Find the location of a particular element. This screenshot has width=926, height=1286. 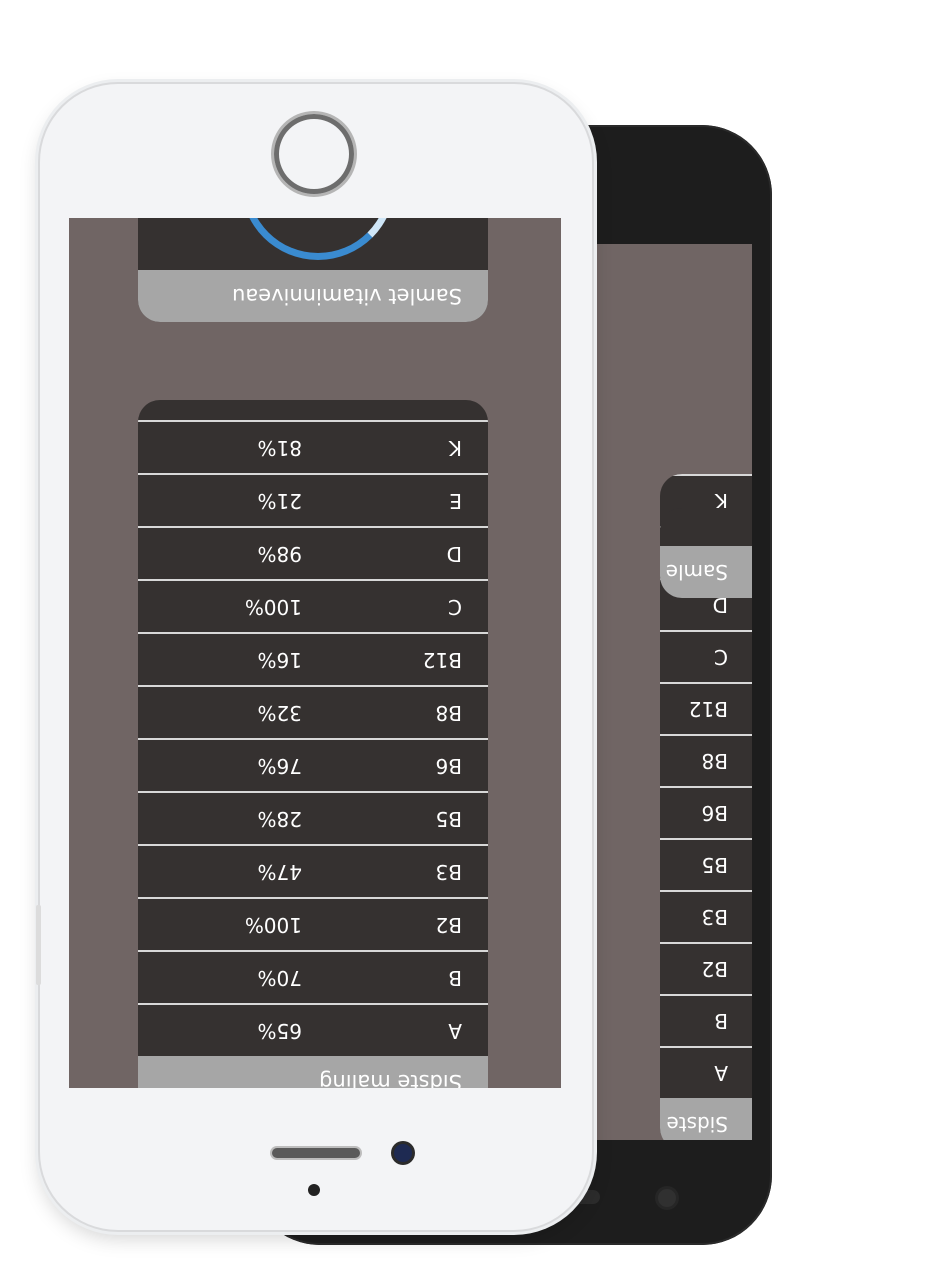

table-row: B12 16% is located at coordinates (313, 658).